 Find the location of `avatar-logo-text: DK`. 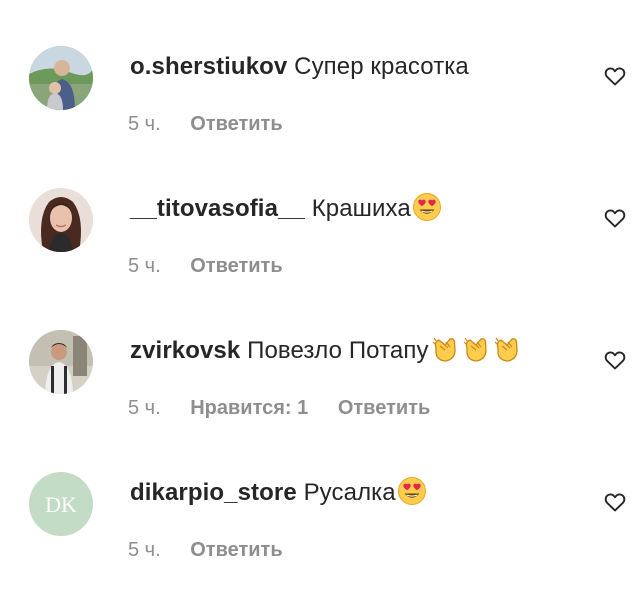

avatar-logo-text: DK is located at coordinates (61, 504).